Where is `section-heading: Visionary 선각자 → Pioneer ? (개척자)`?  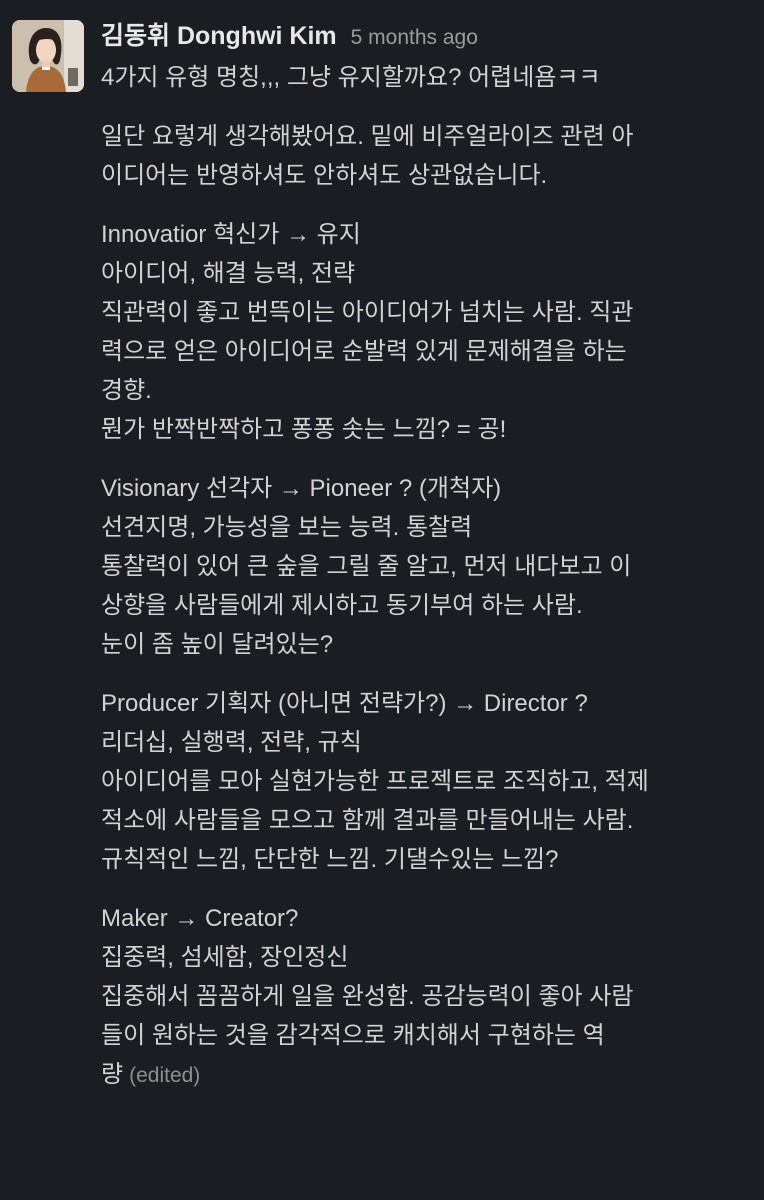
section-heading: Visionary 선각자 → Pioneer ? (개척자) is located at coordinates (301, 488).